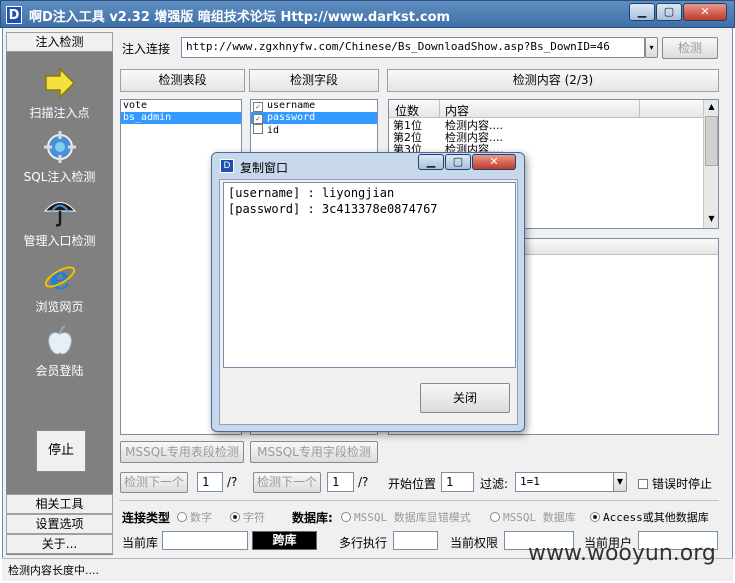 The image size is (735, 583). What do you see at coordinates (620, 482) in the screenshot?
I see `filter-dropdown-icon: ▼` at bounding box center [620, 482].